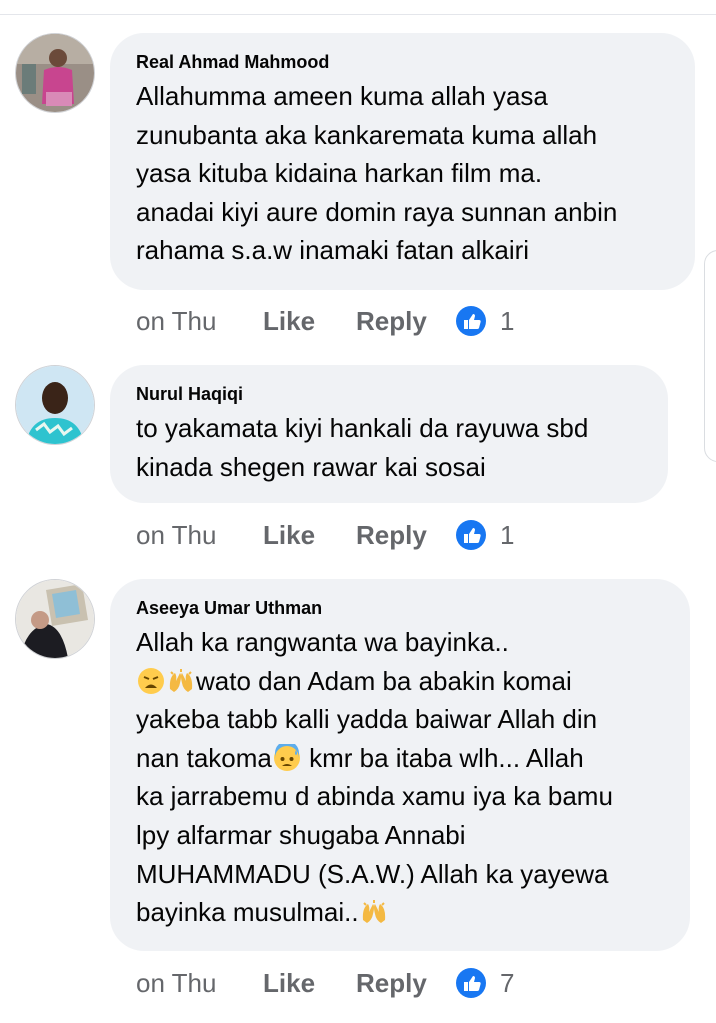  I want to click on comment-text-line: Allah ka rangwanta wa bayinka.., so click(322, 642).